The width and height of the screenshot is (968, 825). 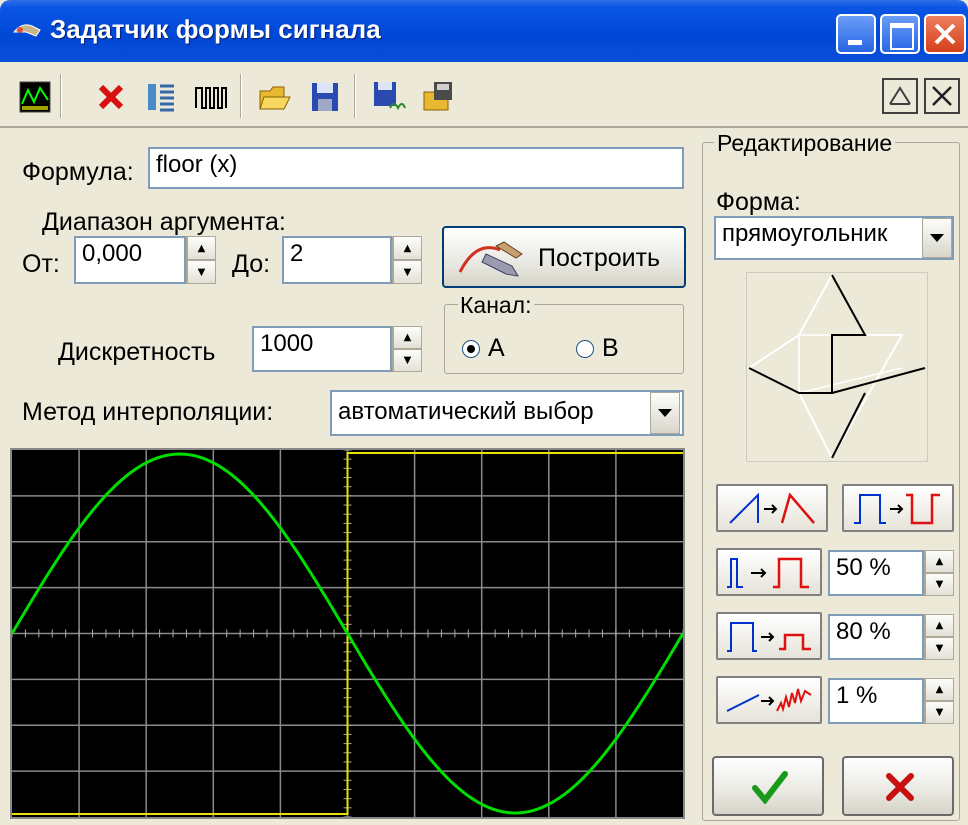 What do you see at coordinates (876, 573) in the screenshot?
I see `duty-input: 50 %` at bounding box center [876, 573].